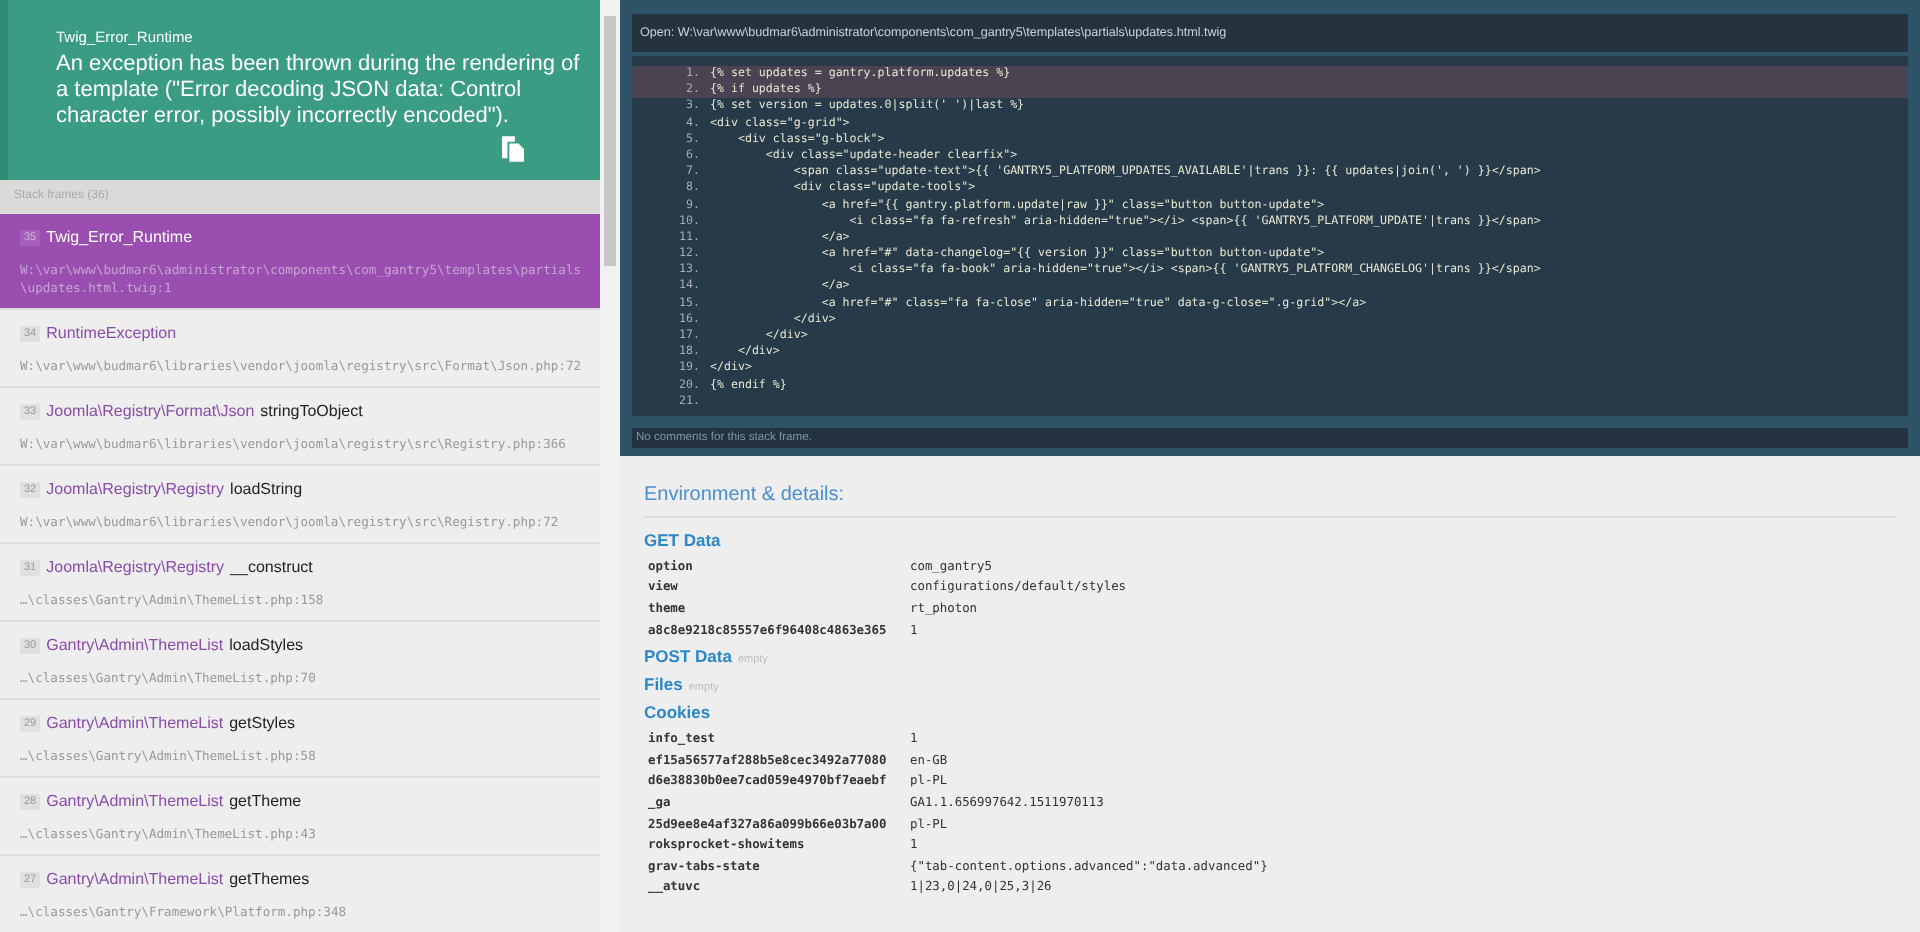 This screenshot has height=932, width=1920. I want to click on section-title: POST Data, so click(688, 656).